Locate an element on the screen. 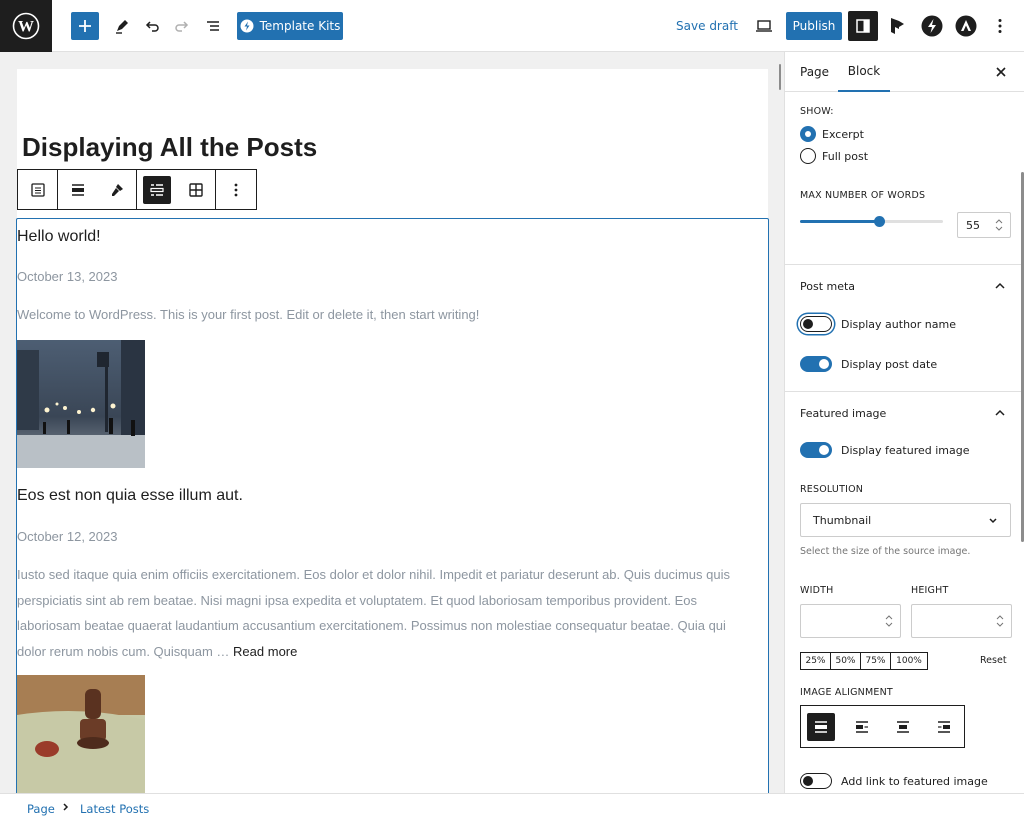 The width and height of the screenshot is (1024, 823). redo-icon is located at coordinates (182, 26).